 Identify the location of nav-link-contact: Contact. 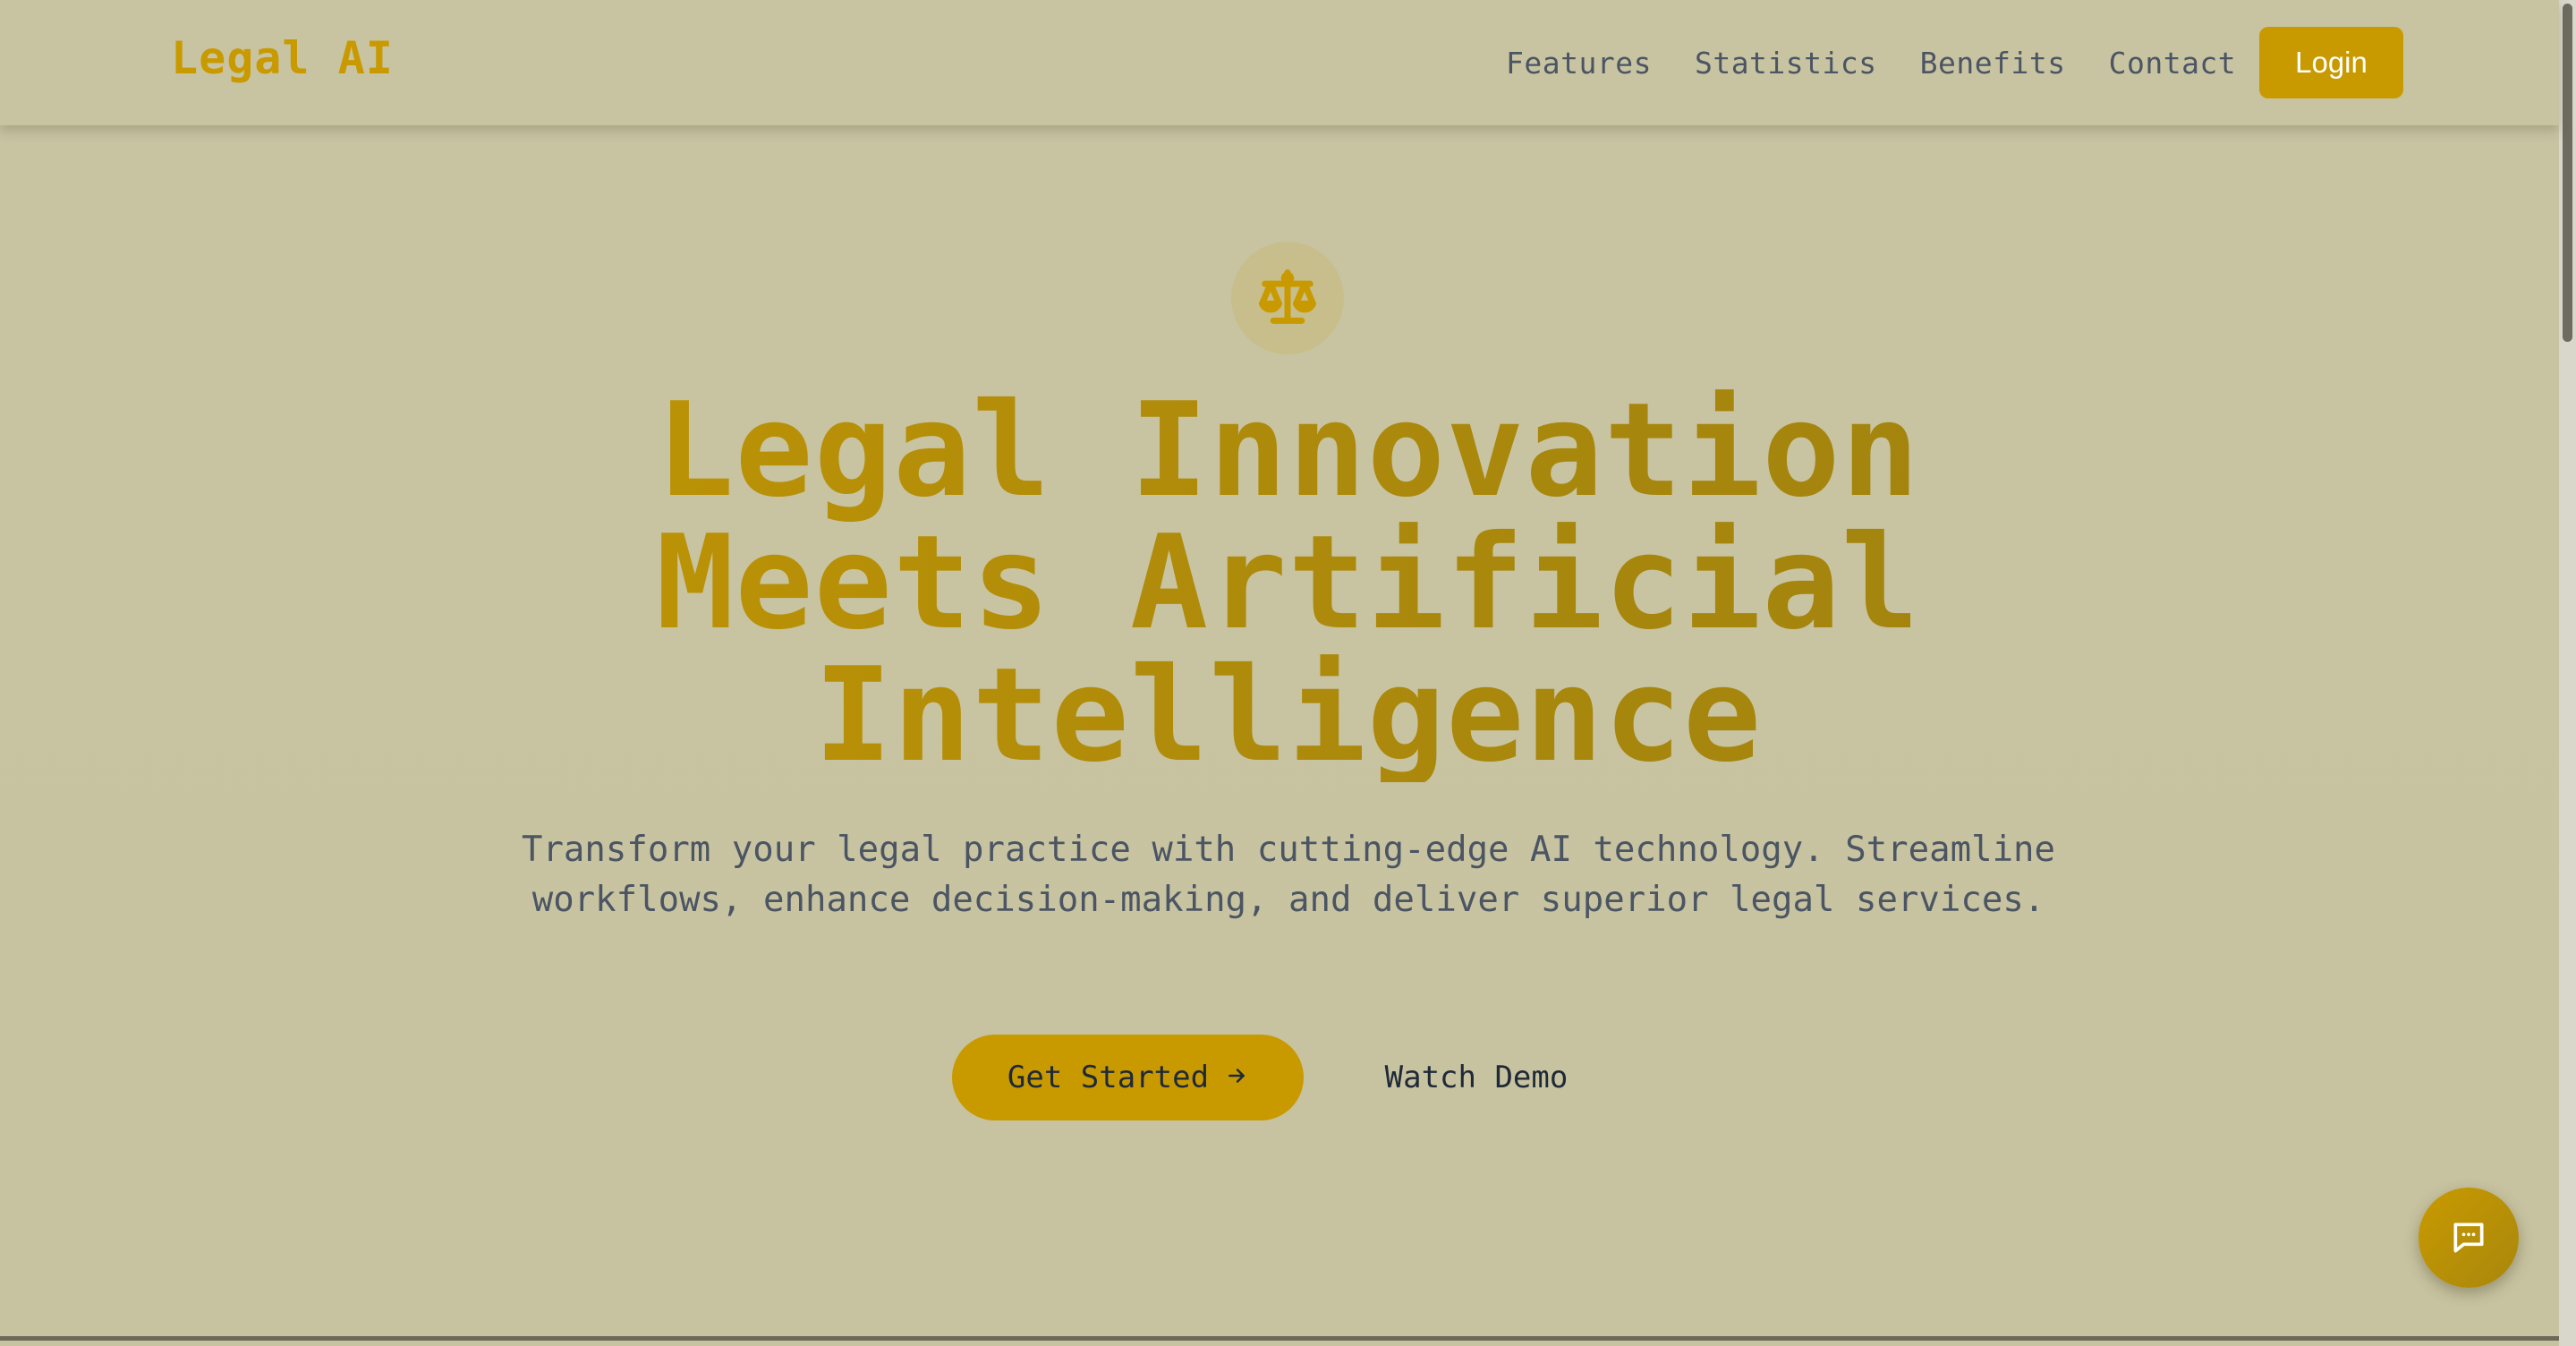
(2173, 64).